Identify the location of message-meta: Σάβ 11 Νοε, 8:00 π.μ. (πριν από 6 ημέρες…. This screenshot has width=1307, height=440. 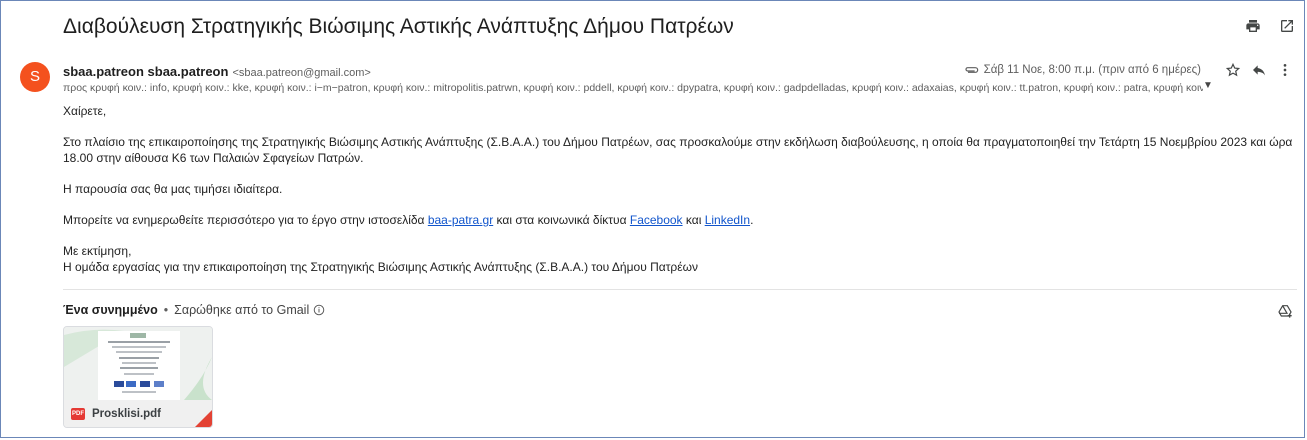
(1128, 70).